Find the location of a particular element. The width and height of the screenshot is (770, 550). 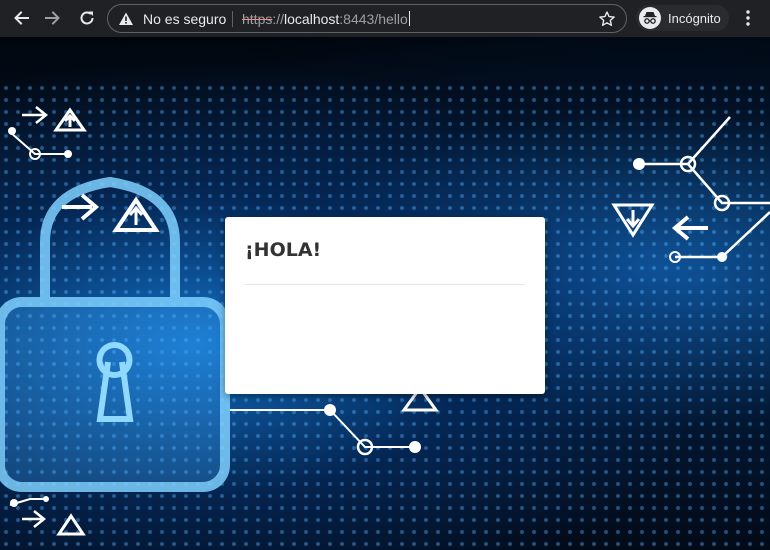

back-arrow-icon is located at coordinates (21, 18).